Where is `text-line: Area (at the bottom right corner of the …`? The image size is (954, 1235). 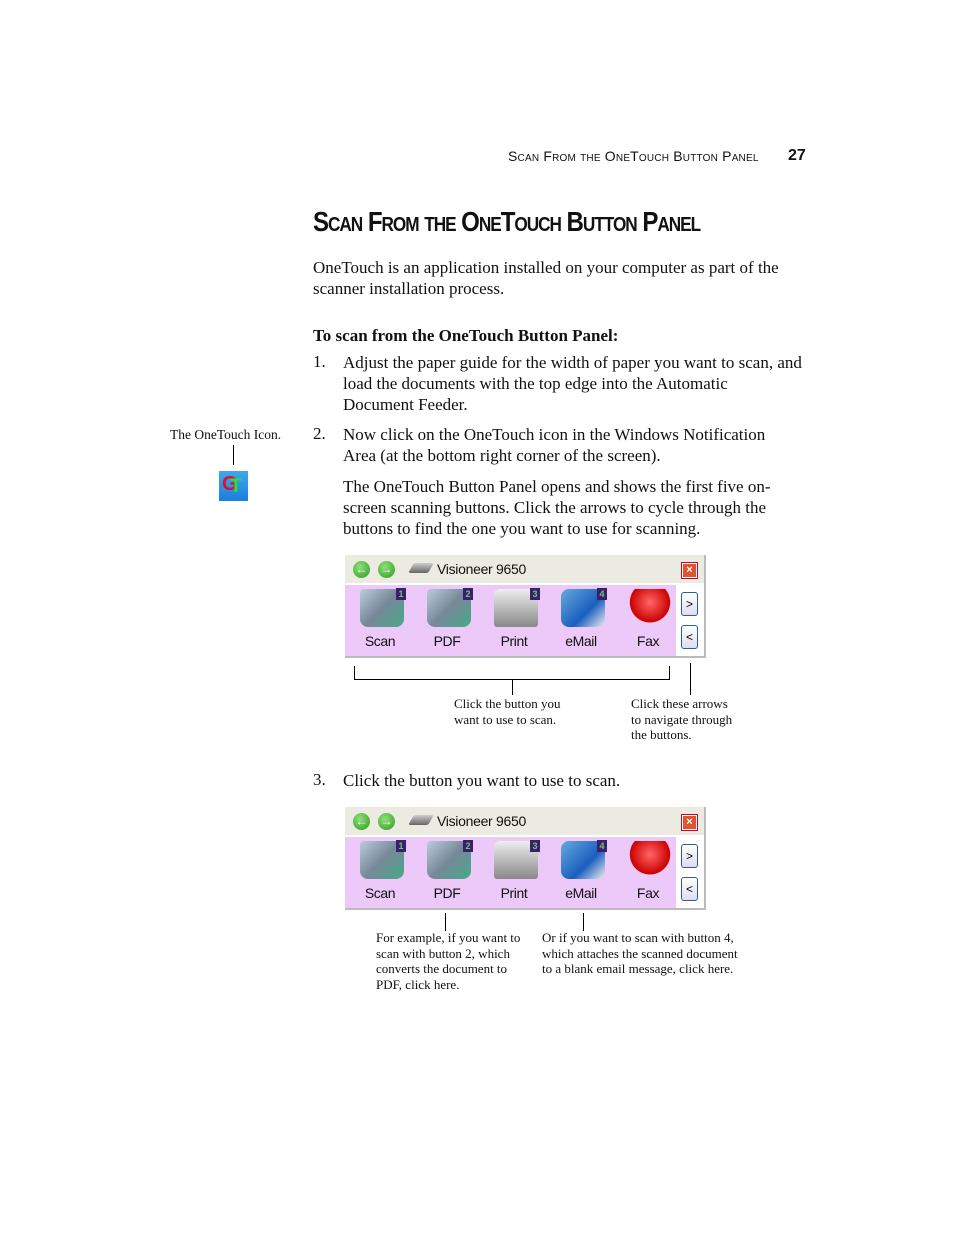 text-line: Area (at the bottom right corner of the … is located at coordinates (502, 455).